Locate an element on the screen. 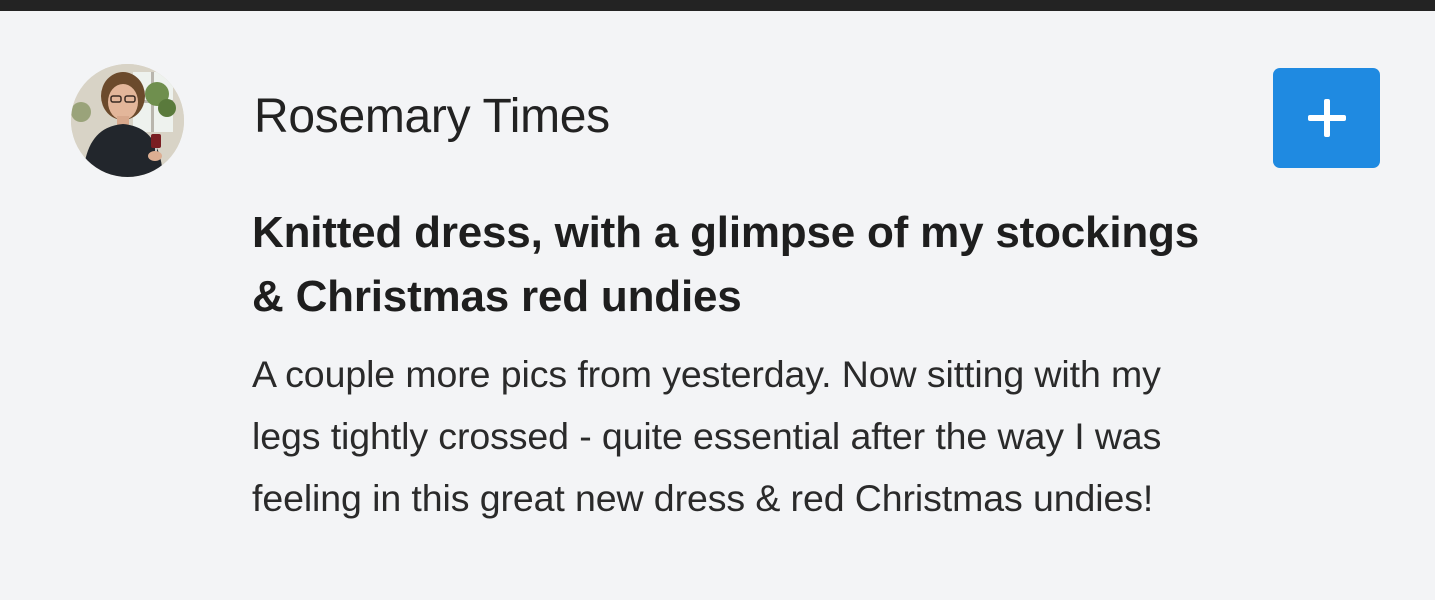  avatar-image is located at coordinates (127, 120).